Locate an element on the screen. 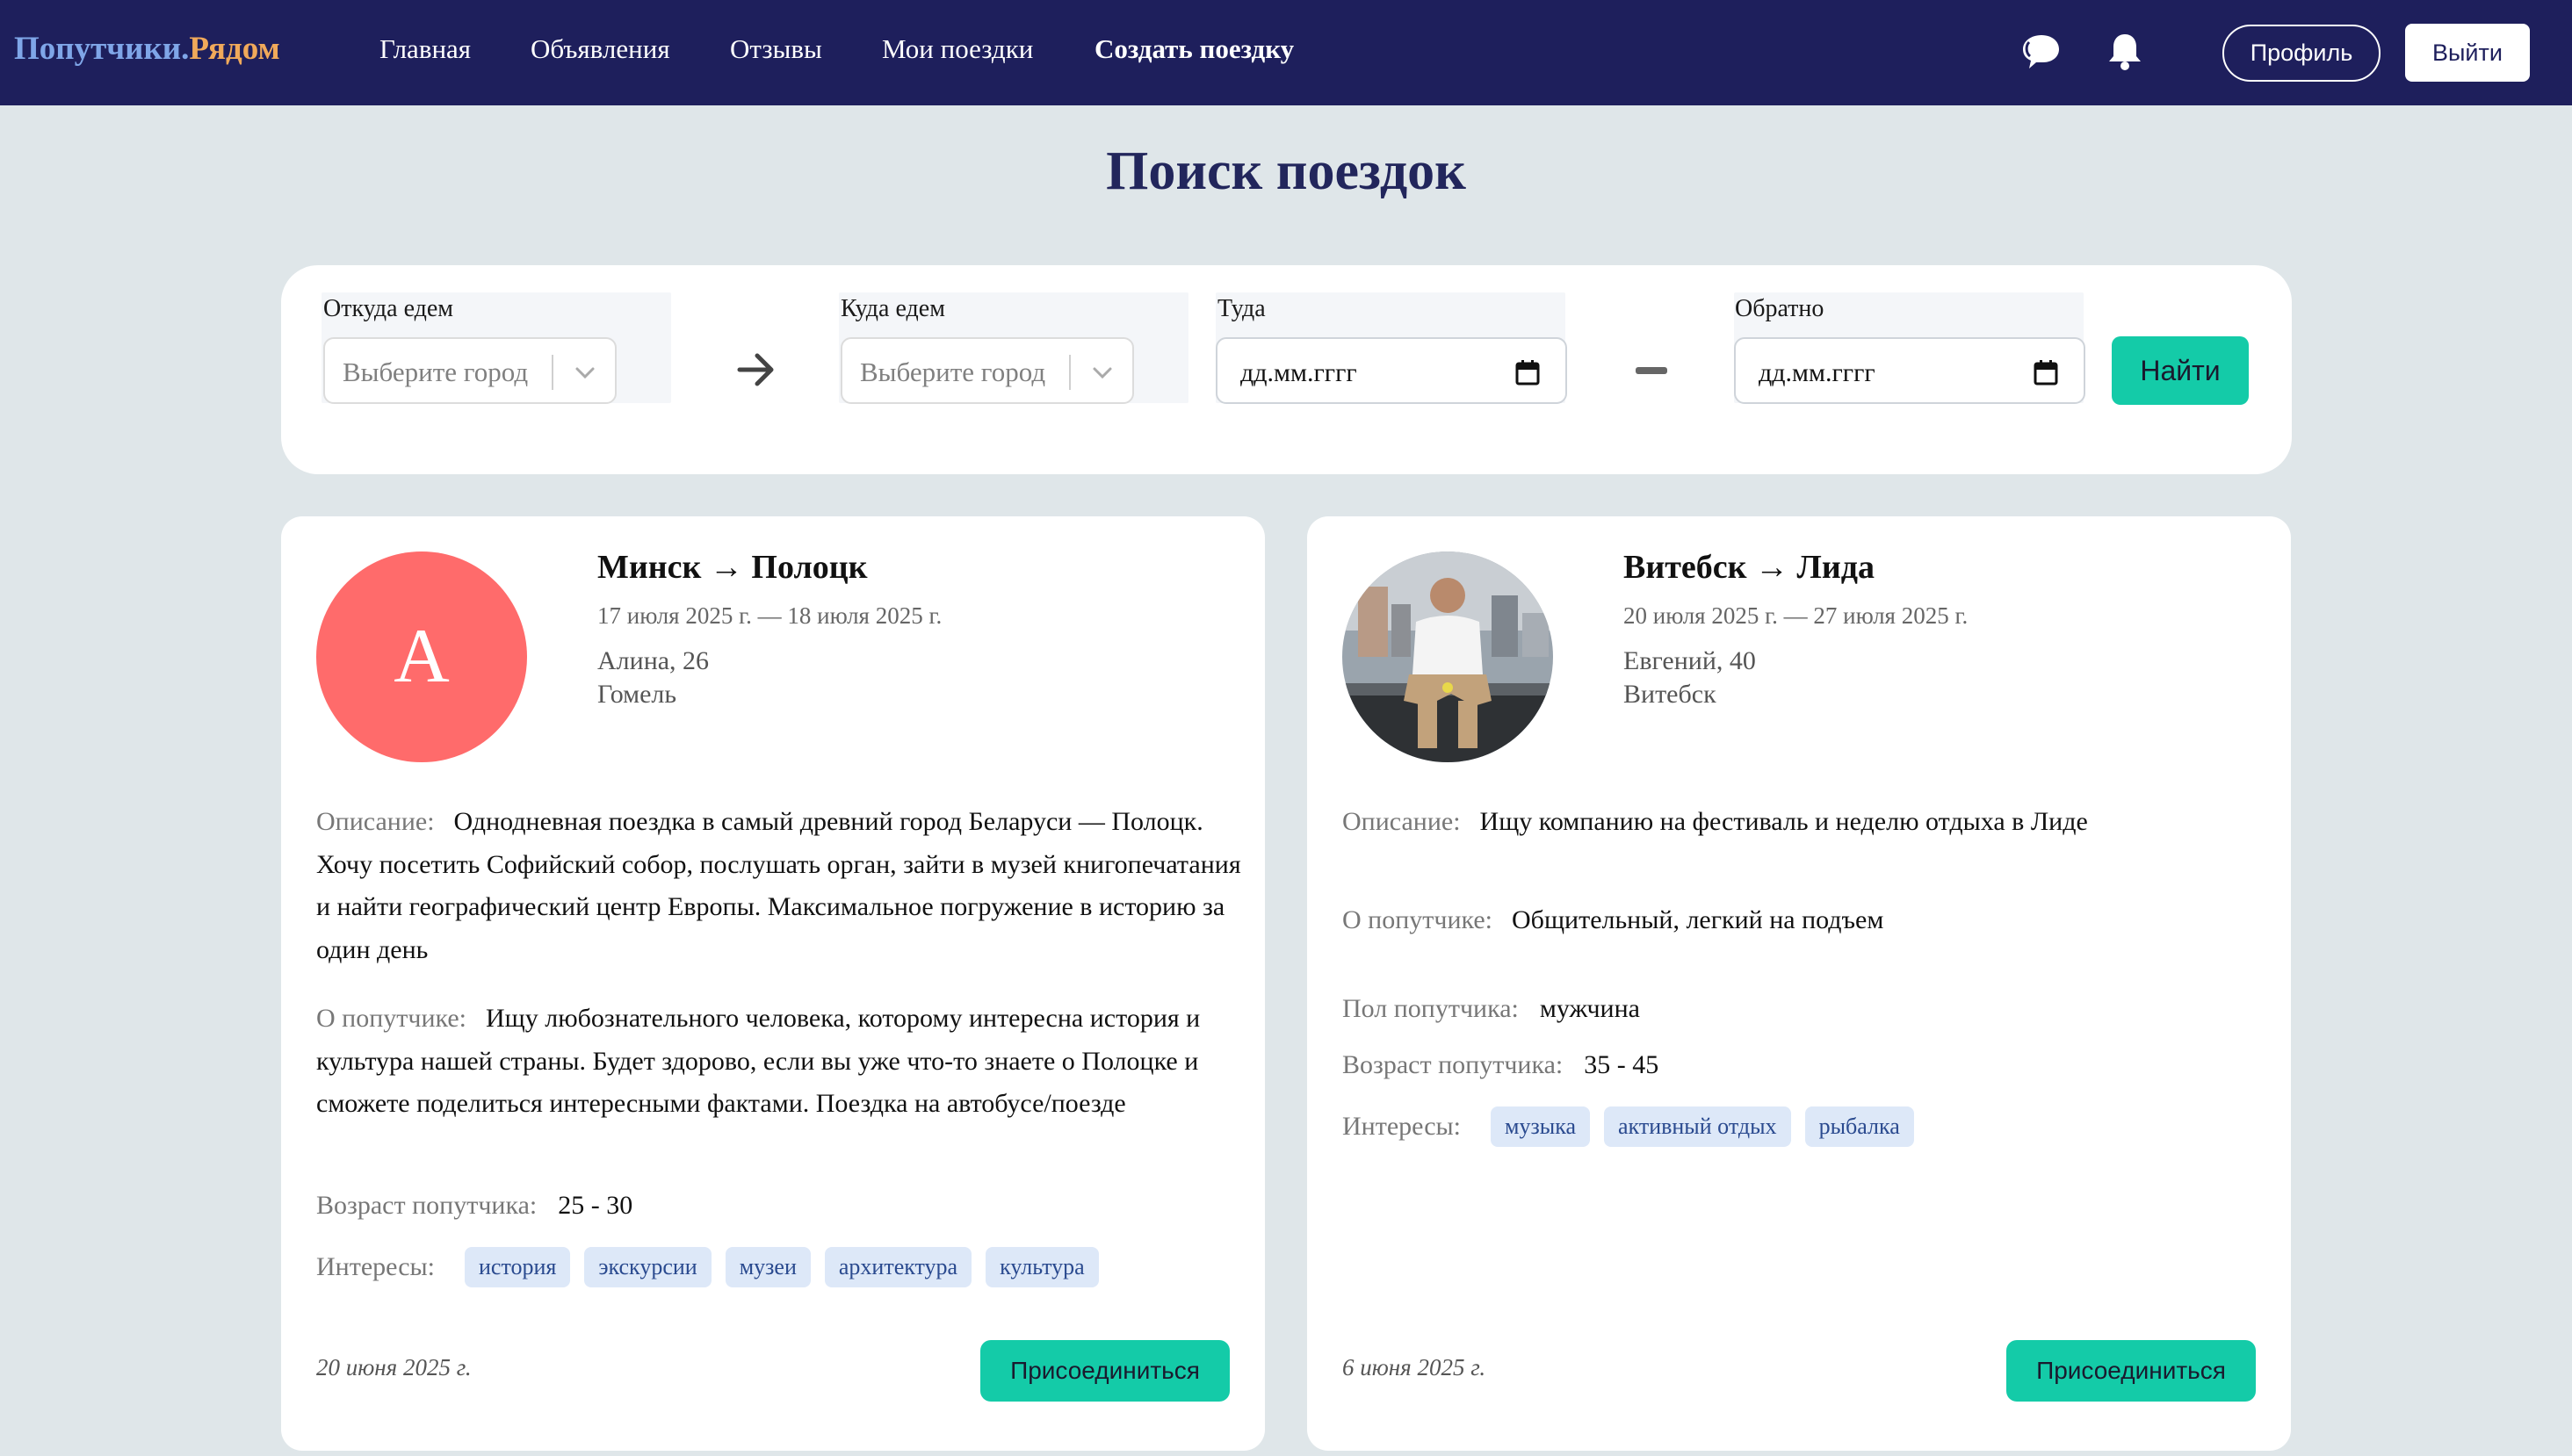  interest-tag: архитектура is located at coordinates (898, 1267).